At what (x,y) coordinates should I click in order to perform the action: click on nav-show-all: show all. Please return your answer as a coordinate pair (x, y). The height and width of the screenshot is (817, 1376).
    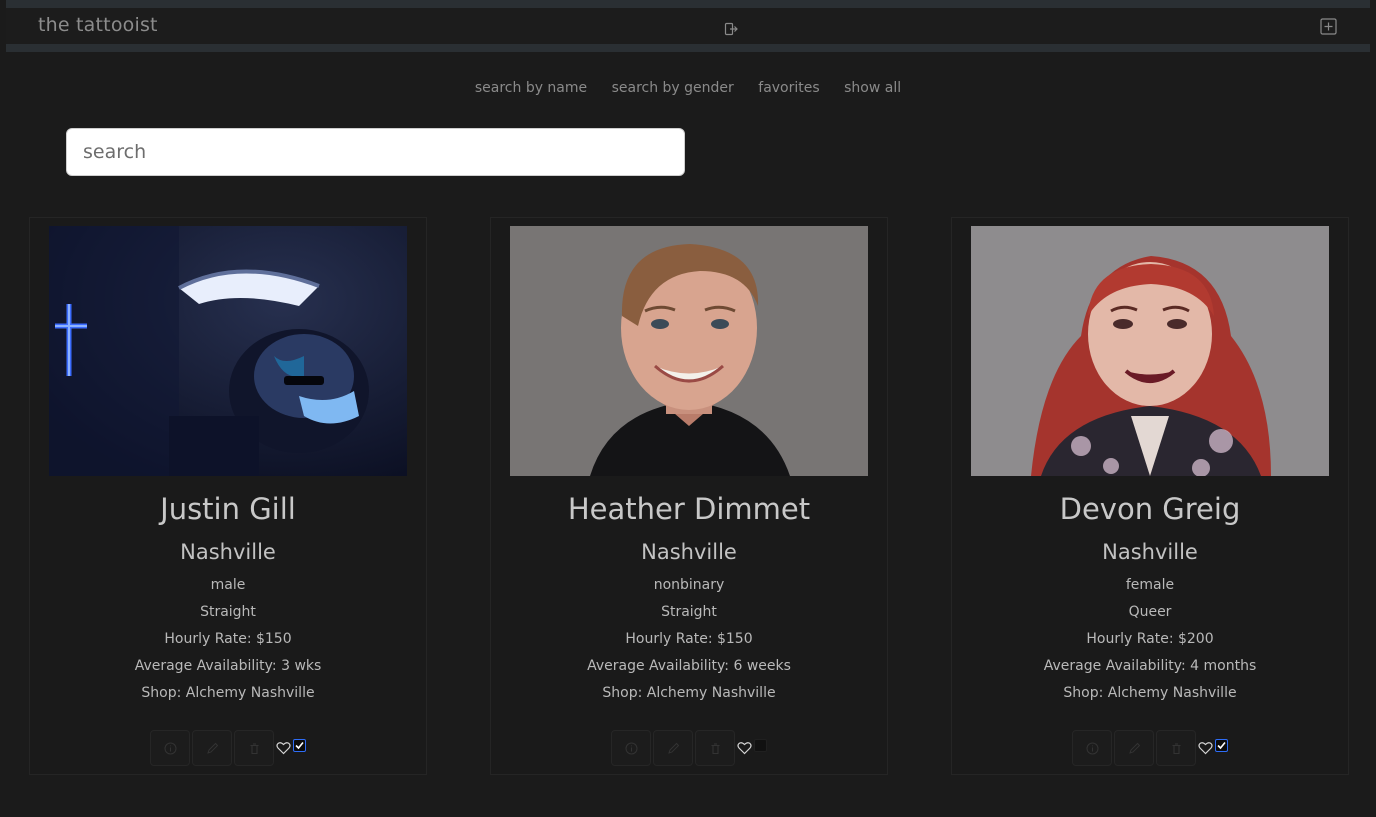
    Looking at the image, I should click on (872, 88).